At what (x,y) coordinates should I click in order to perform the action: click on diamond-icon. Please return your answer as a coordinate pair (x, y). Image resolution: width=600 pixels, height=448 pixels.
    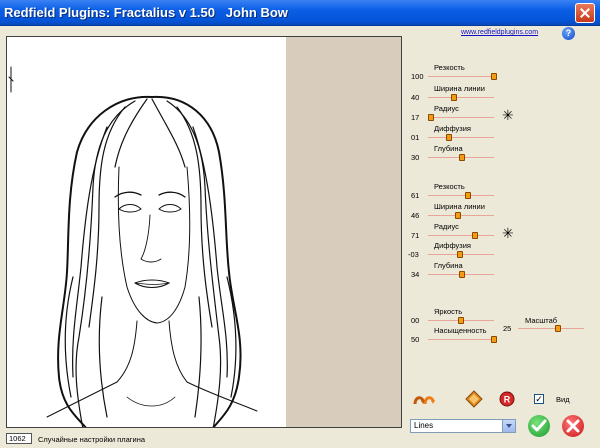
    Looking at the image, I should click on (475, 399).